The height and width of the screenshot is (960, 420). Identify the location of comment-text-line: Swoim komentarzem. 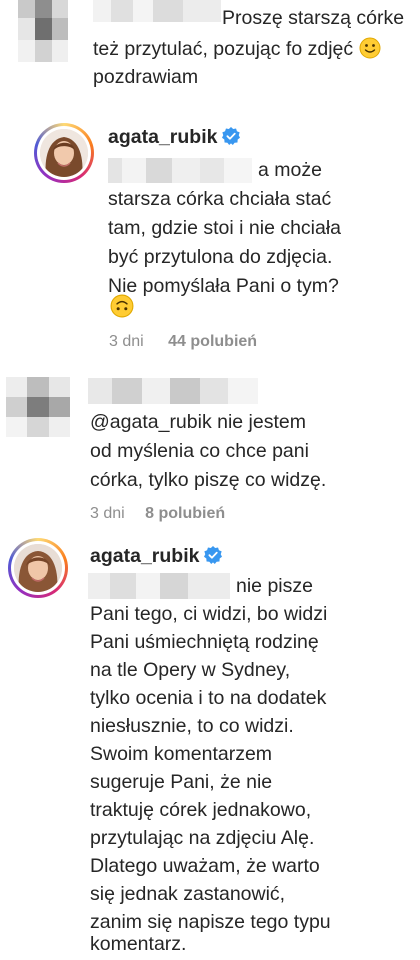
(181, 754).